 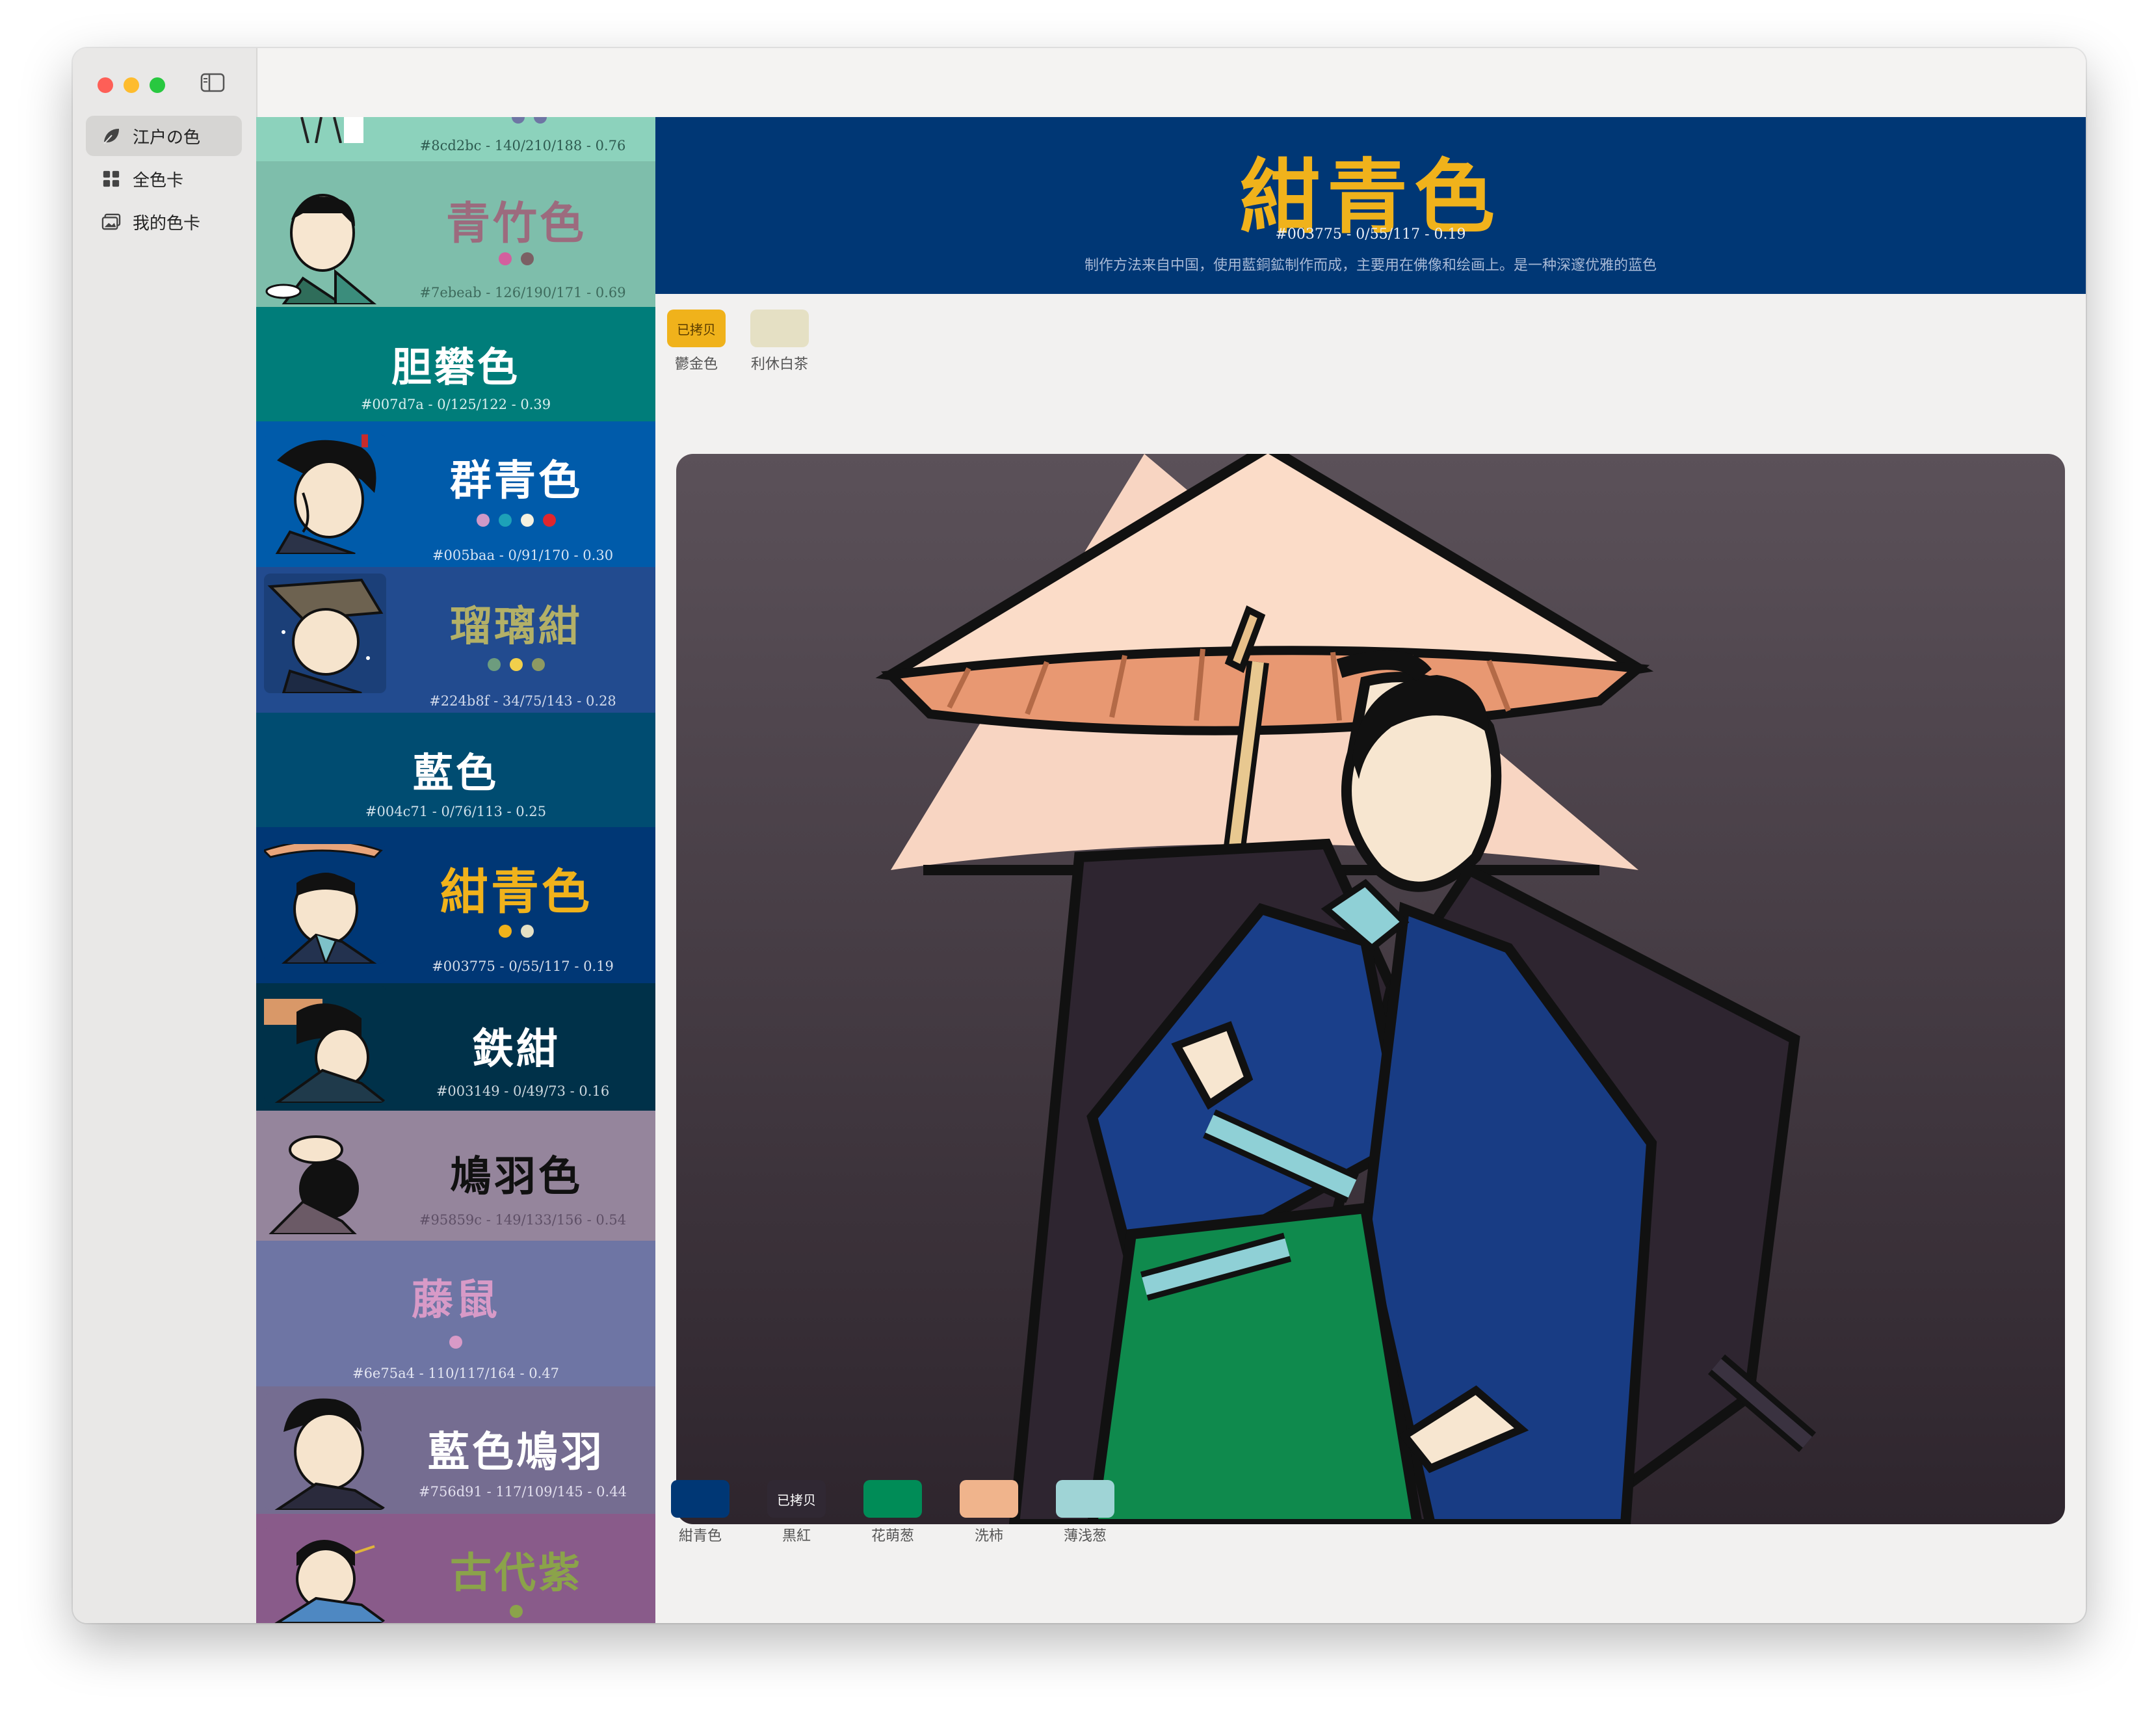 I want to click on color-meta: #6e75a4 - 110/117/164 - 0.47, so click(x=456, y=1373).